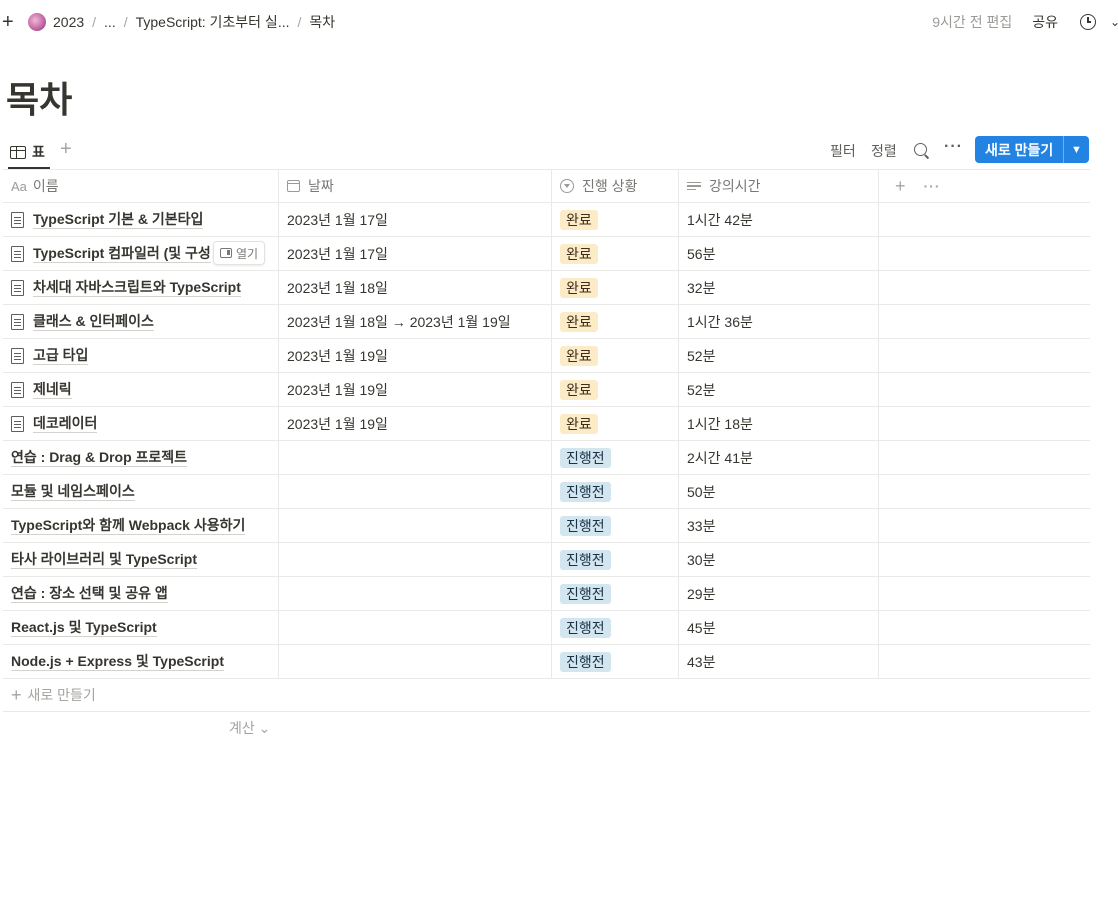 Image resolution: width=1118 pixels, height=900 pixels. Describe the element at coordinates (141, 389) in the screenshot. I see `cell-name: 제네릭` at that location.